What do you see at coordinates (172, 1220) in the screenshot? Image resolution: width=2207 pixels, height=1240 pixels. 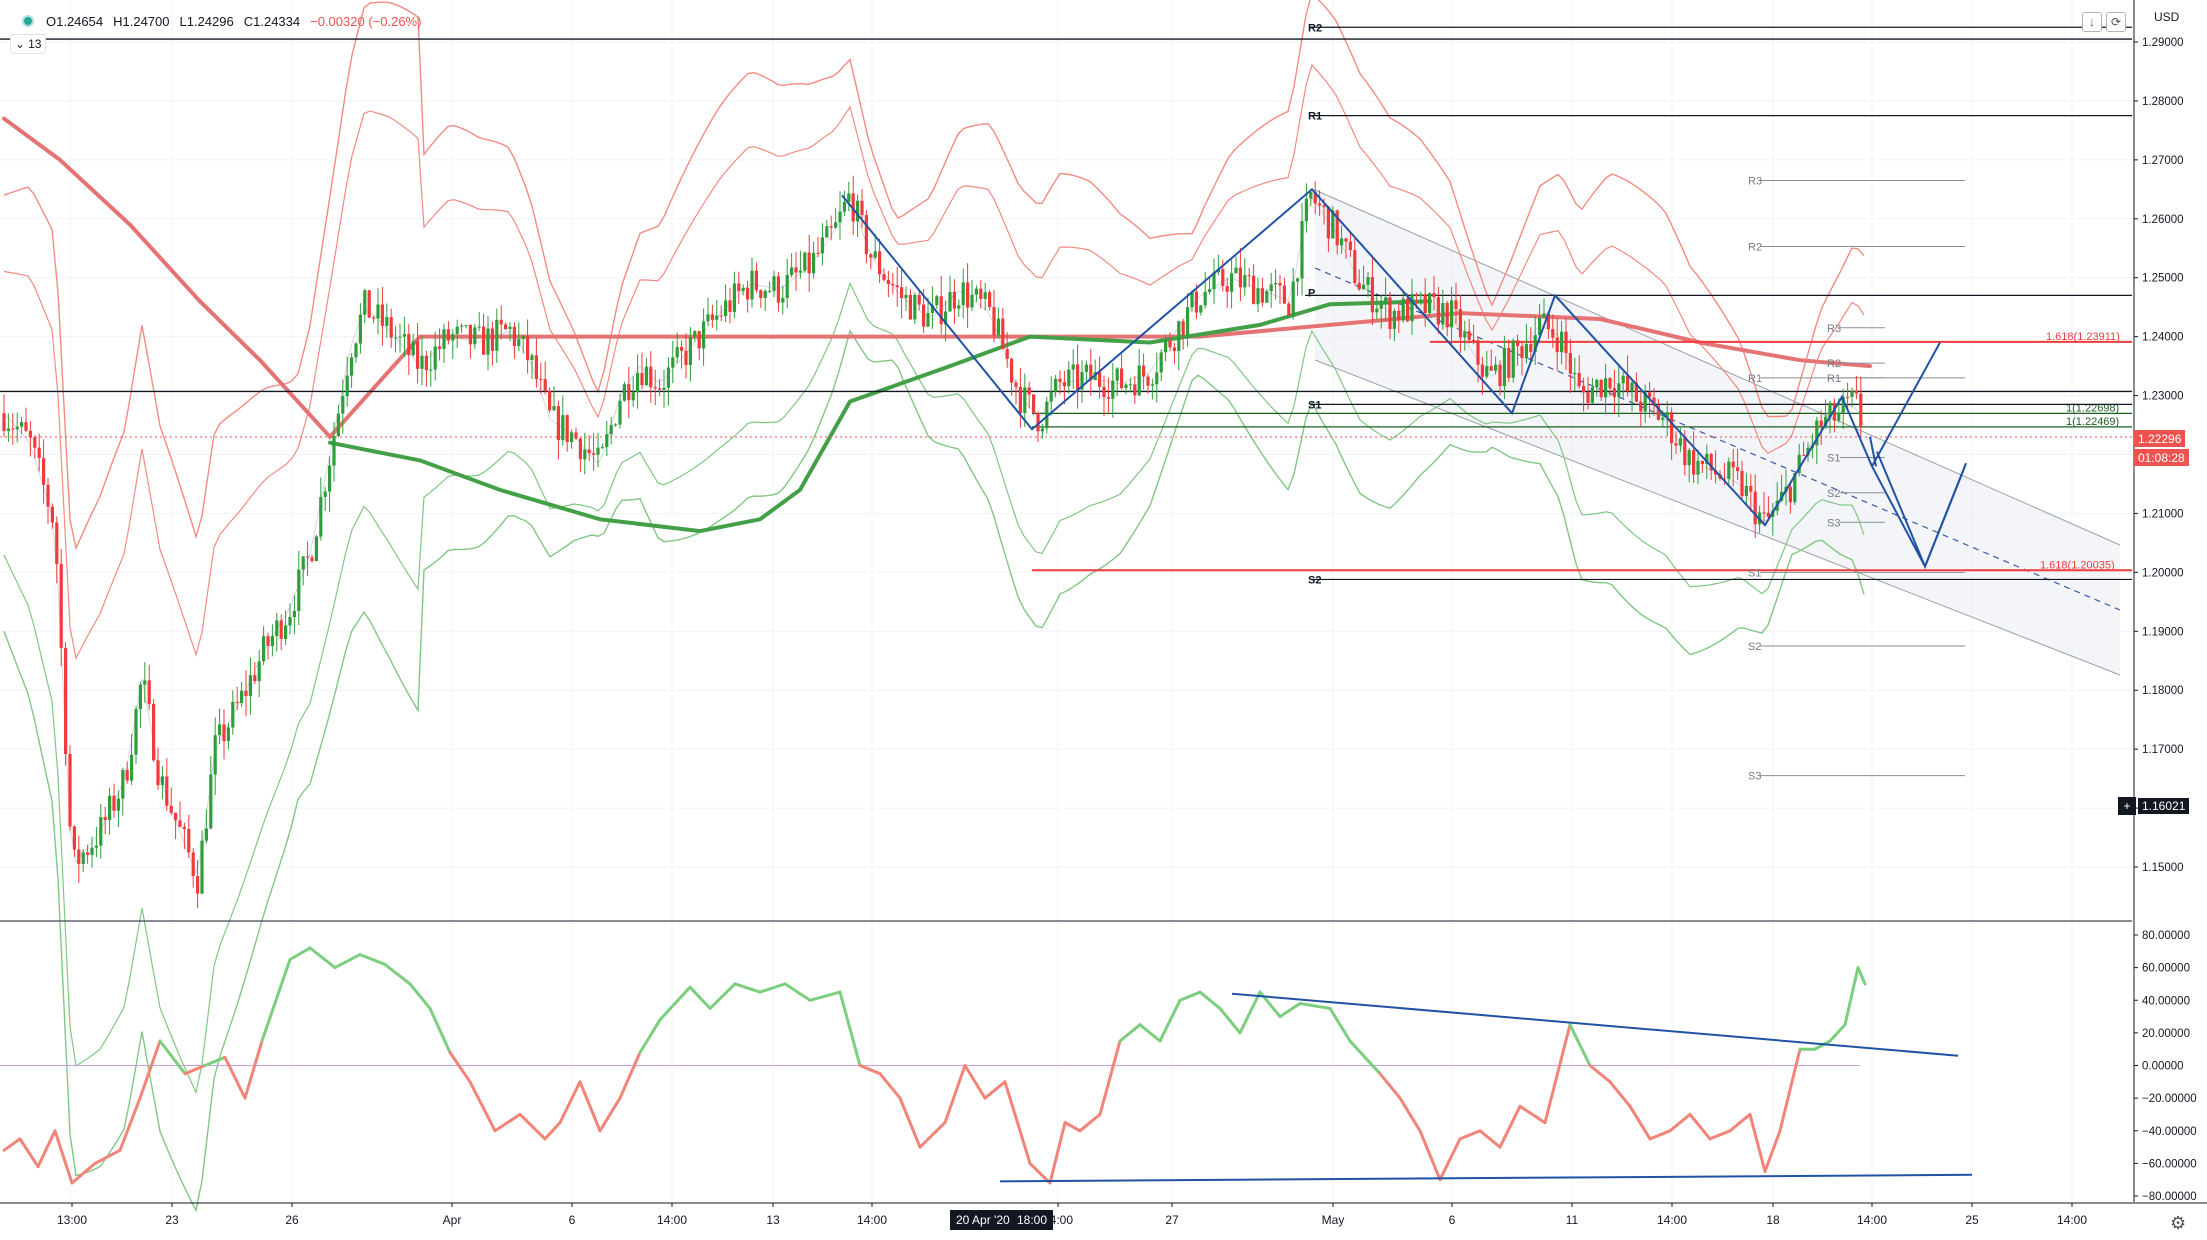 I see `time-tick-label: 23` at bounding box center [172, 1220].